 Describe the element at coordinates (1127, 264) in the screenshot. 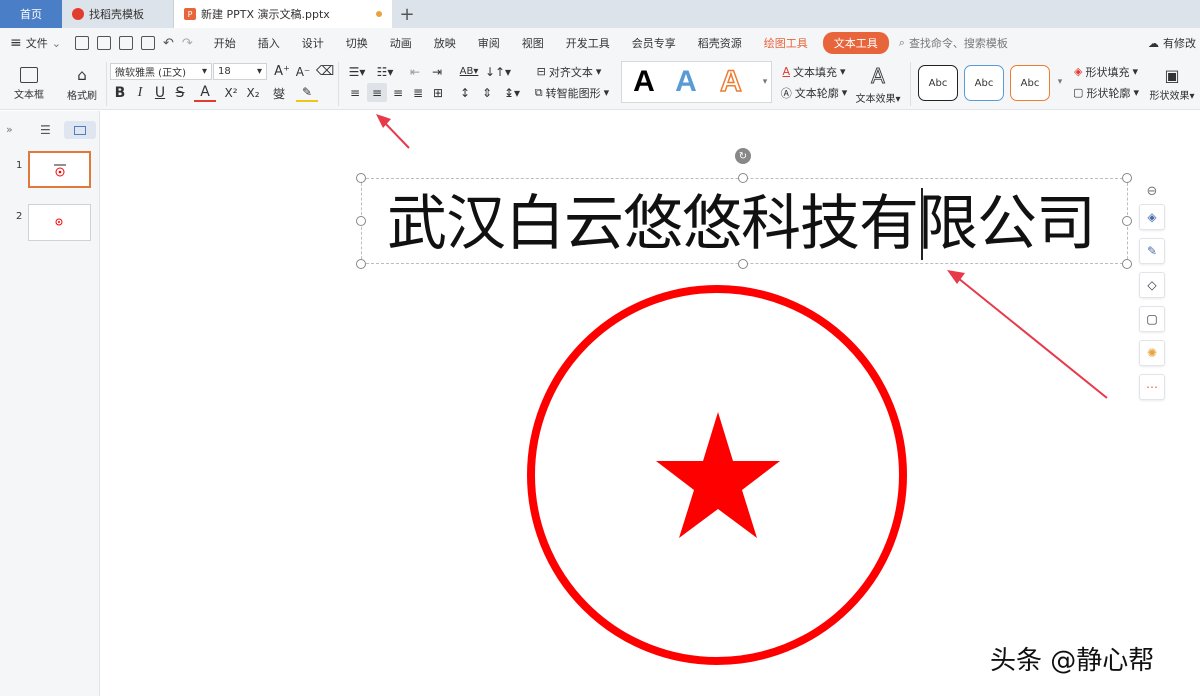

I see `resize-handle-bottom-right` at that location.